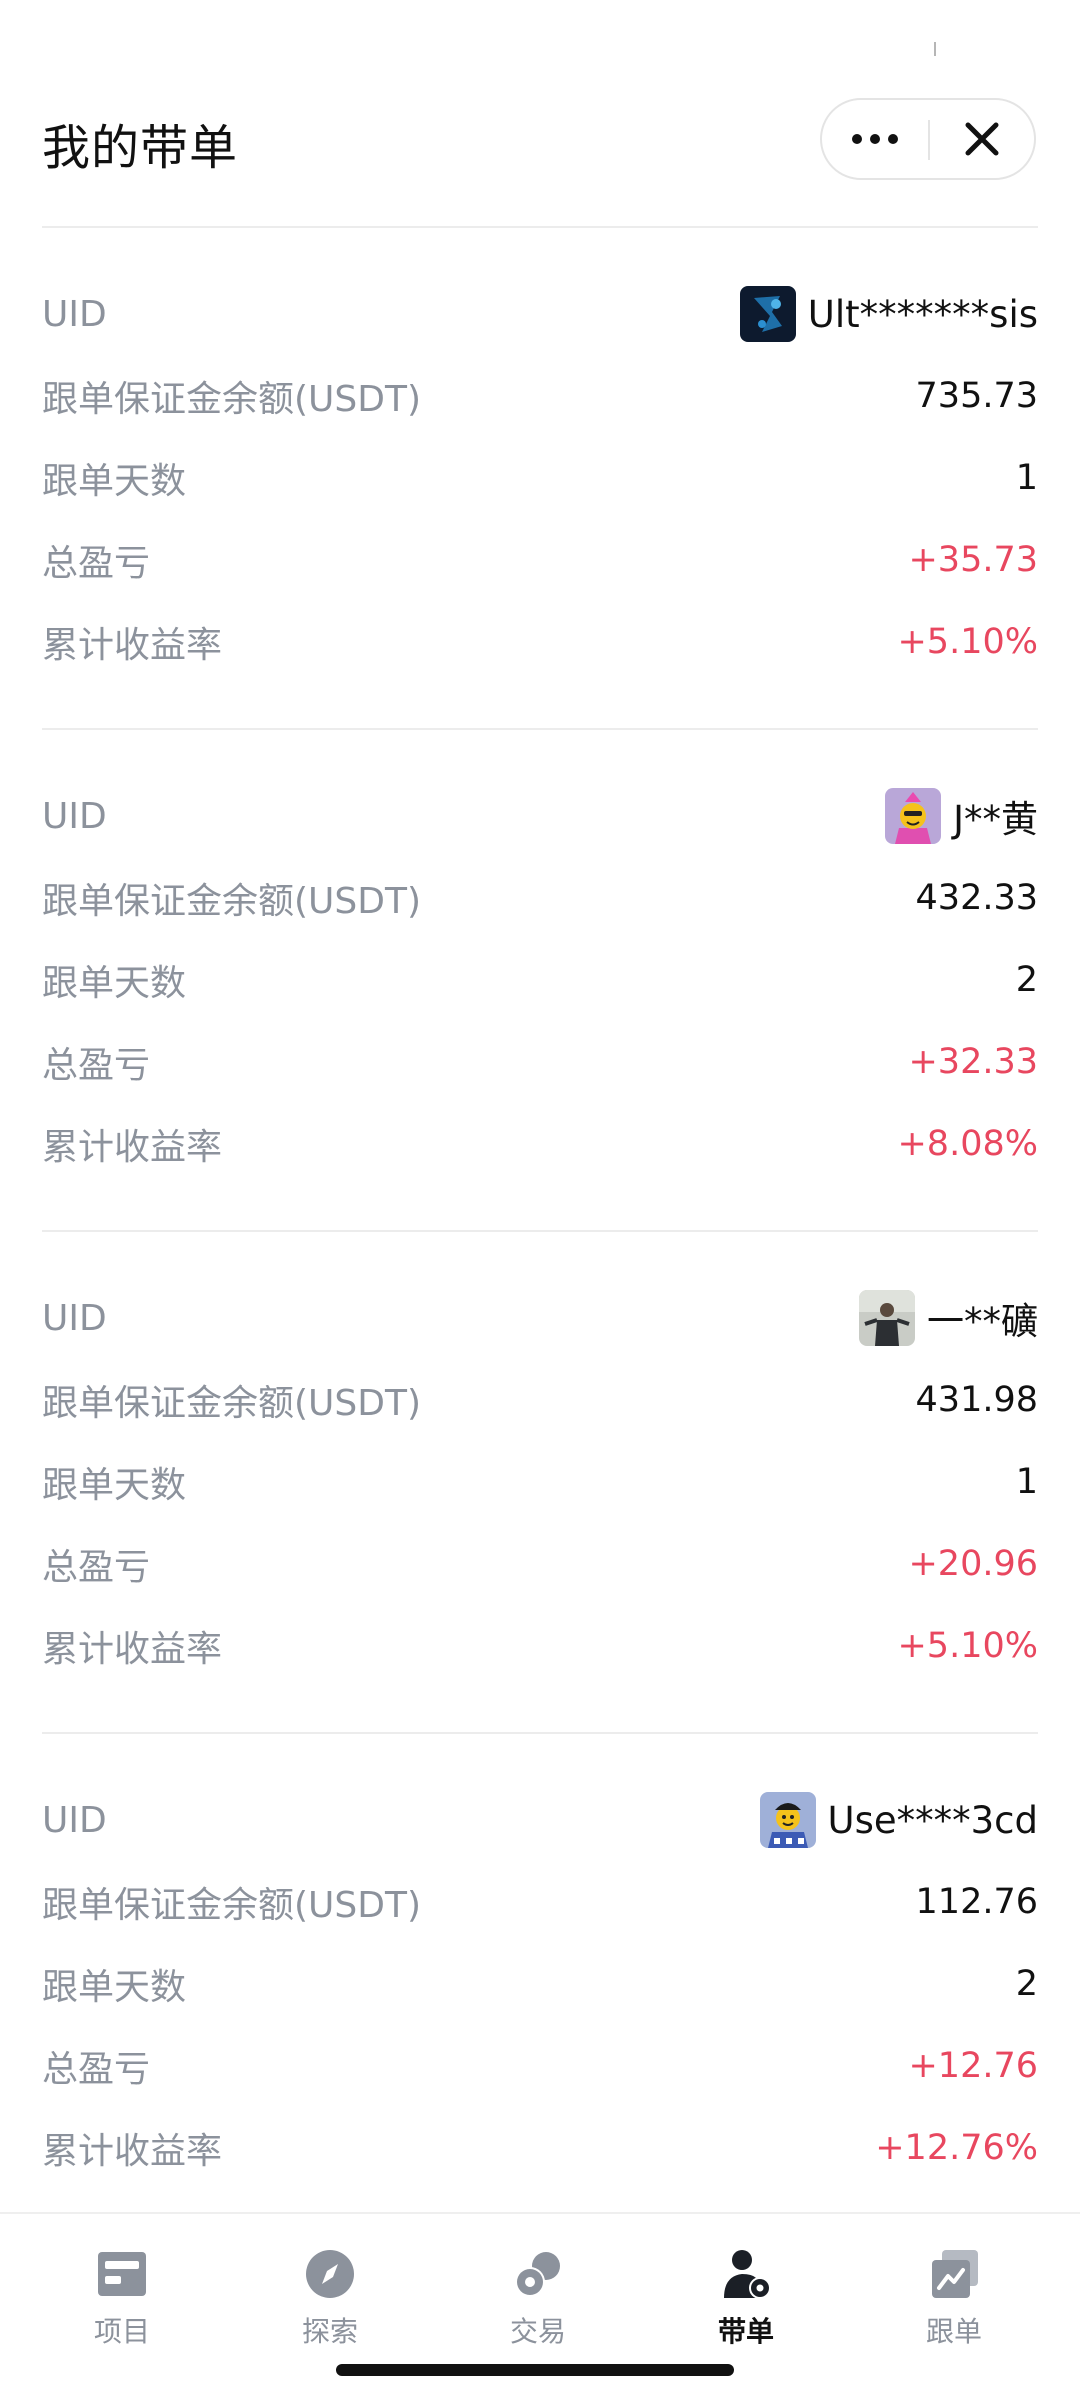 The image size is (1080, 2400). What do you see at coordinates (982, 1321) in the screenshot?
I see `follower-name: 一**礦` at bounding box center [982, 1321].